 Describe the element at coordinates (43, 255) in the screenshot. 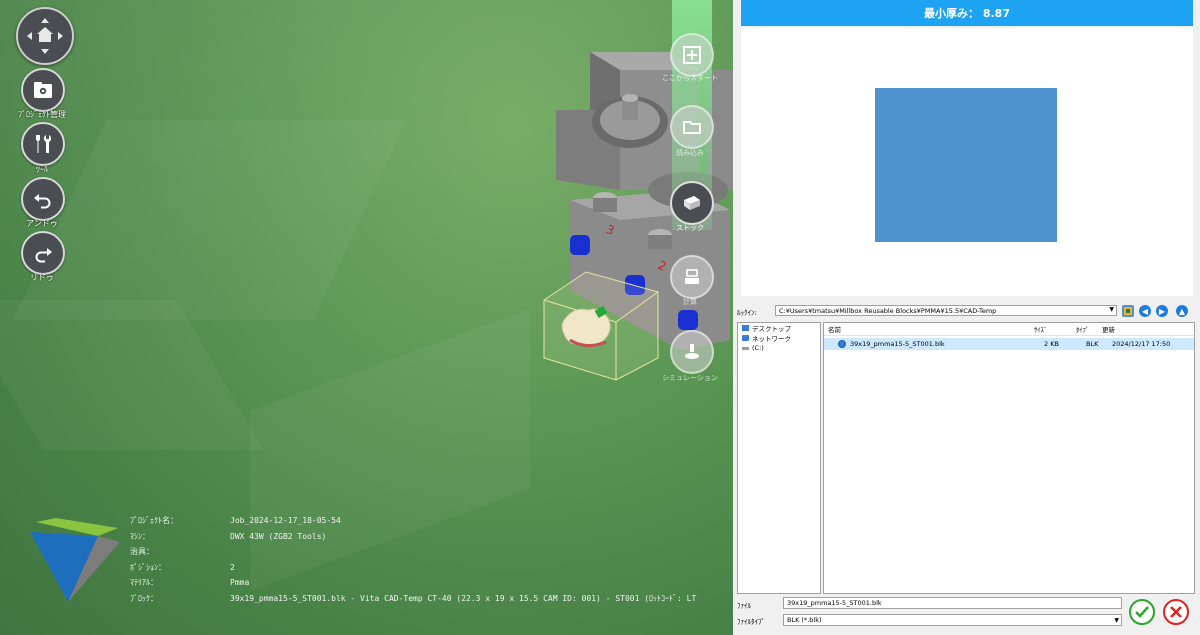

I see `redo-arrow-icon` at that location.